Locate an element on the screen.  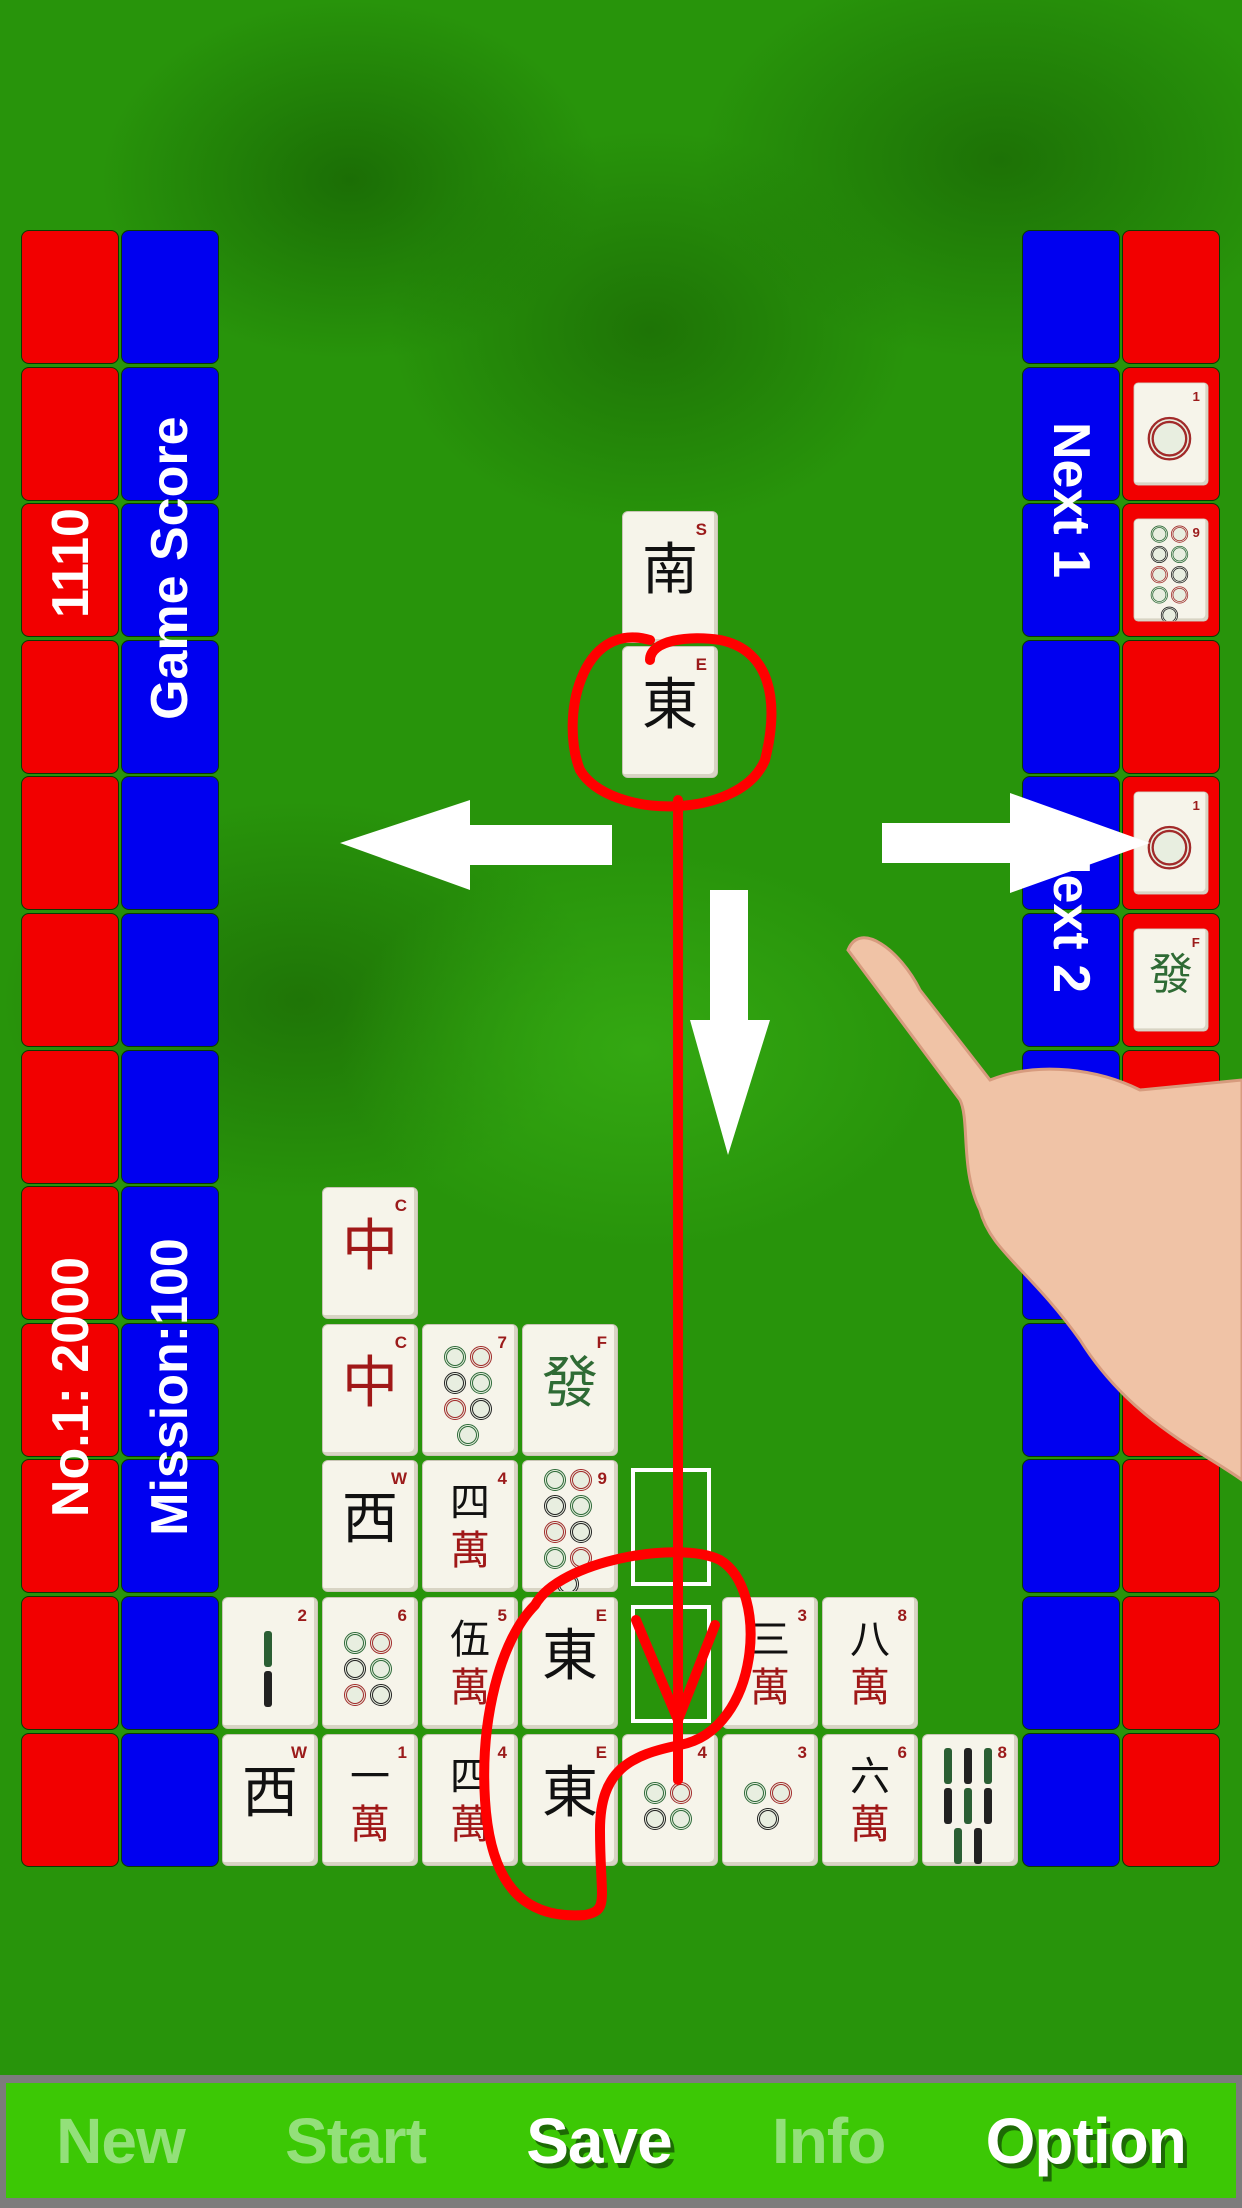
tile-number-glyph: 三 is located at coordinates (770, 1640).